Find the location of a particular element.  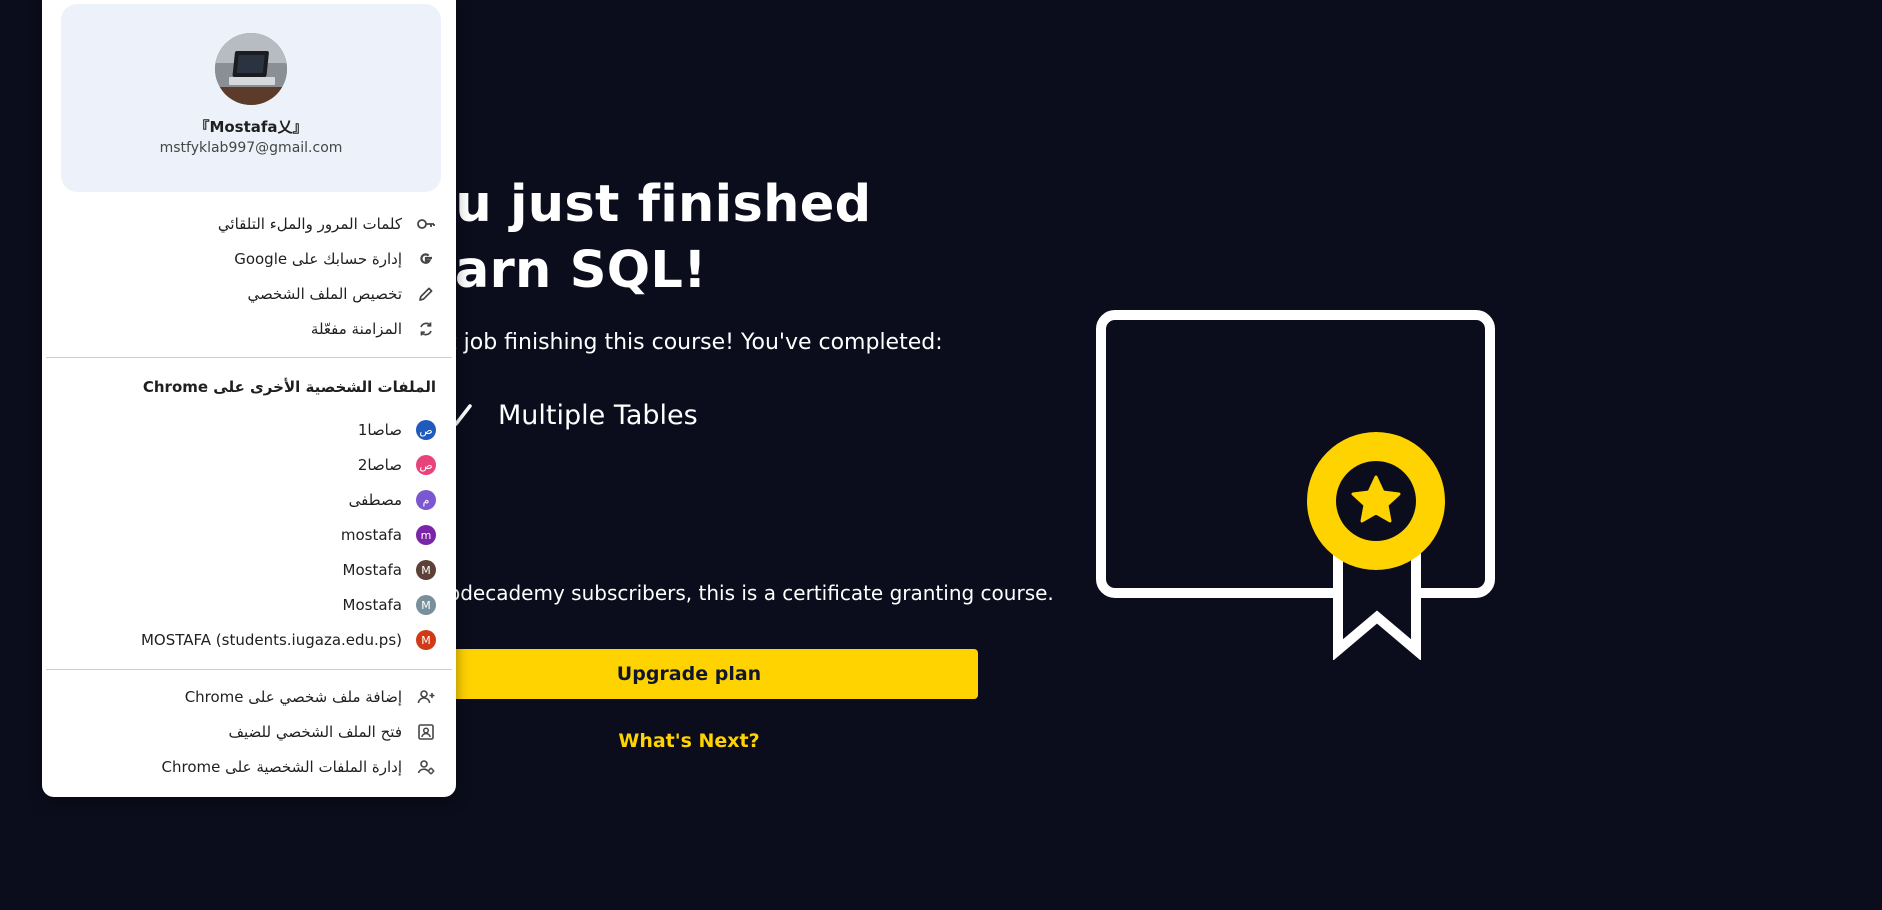

profile-item-sasa2: ص صاصا2 is located at coordinates (397, 465).